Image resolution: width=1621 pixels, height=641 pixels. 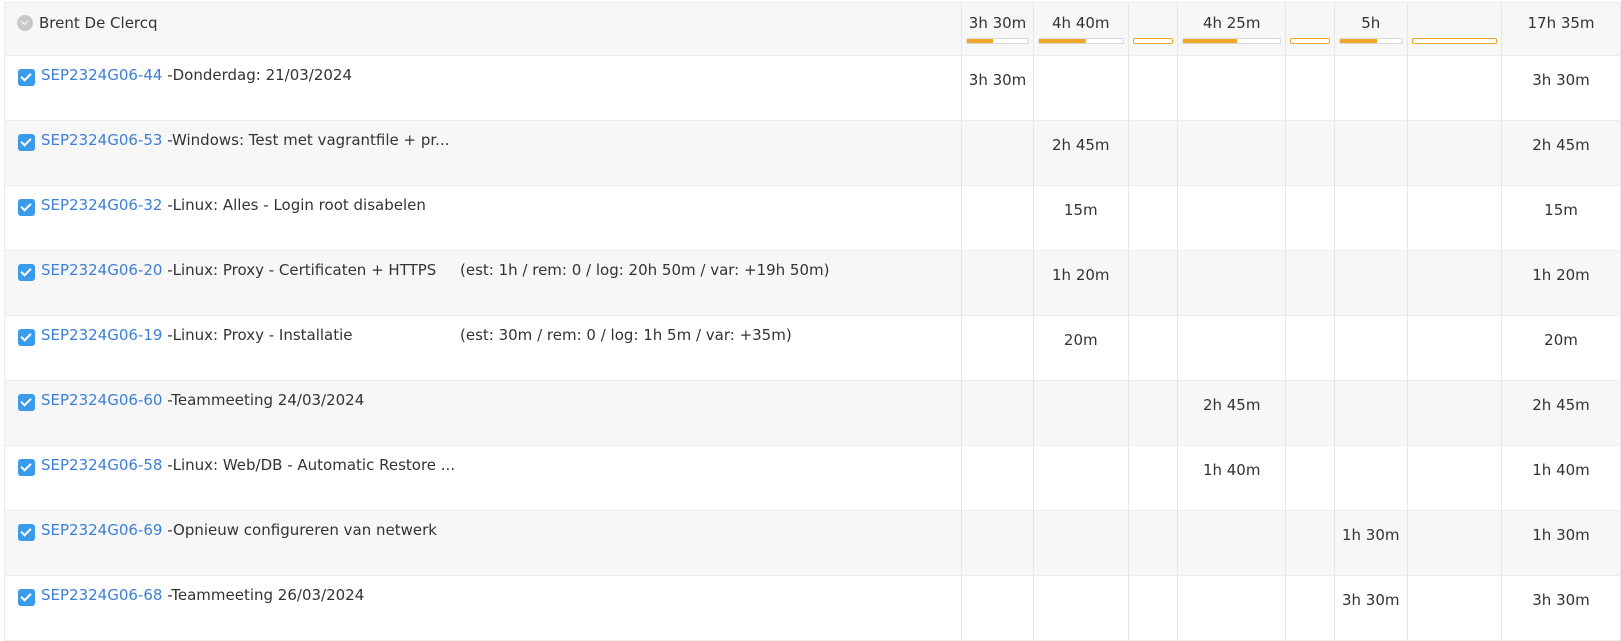 I want to click on logged-time-cell: 15m, so click(x=1081, y=218).